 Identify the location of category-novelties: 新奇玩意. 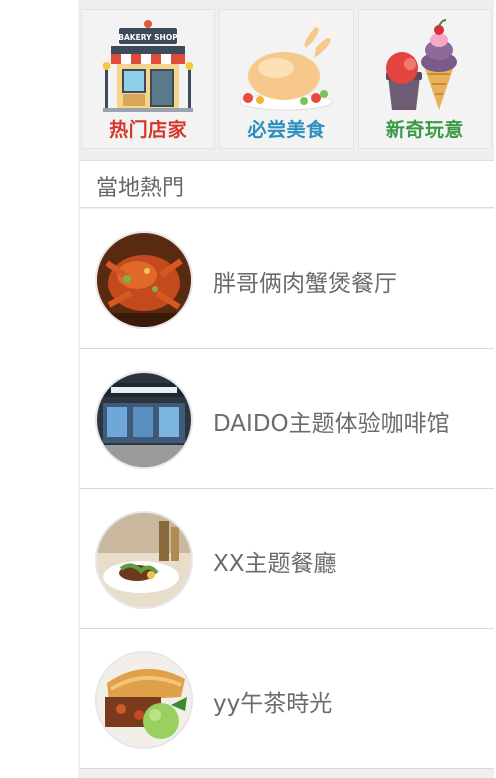
(424, 79).